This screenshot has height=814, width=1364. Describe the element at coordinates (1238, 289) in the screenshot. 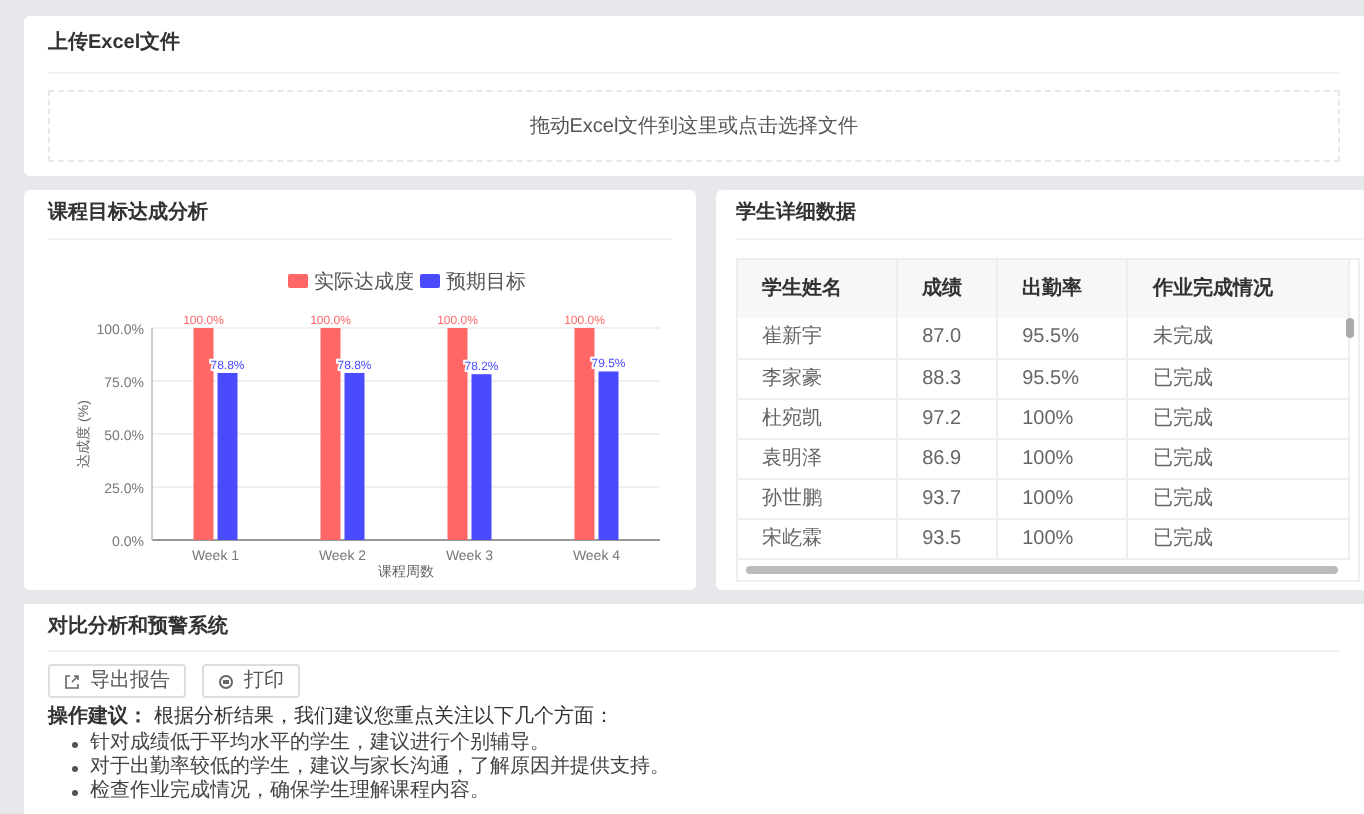

I see `column-header: 作业完成情况` at that location.